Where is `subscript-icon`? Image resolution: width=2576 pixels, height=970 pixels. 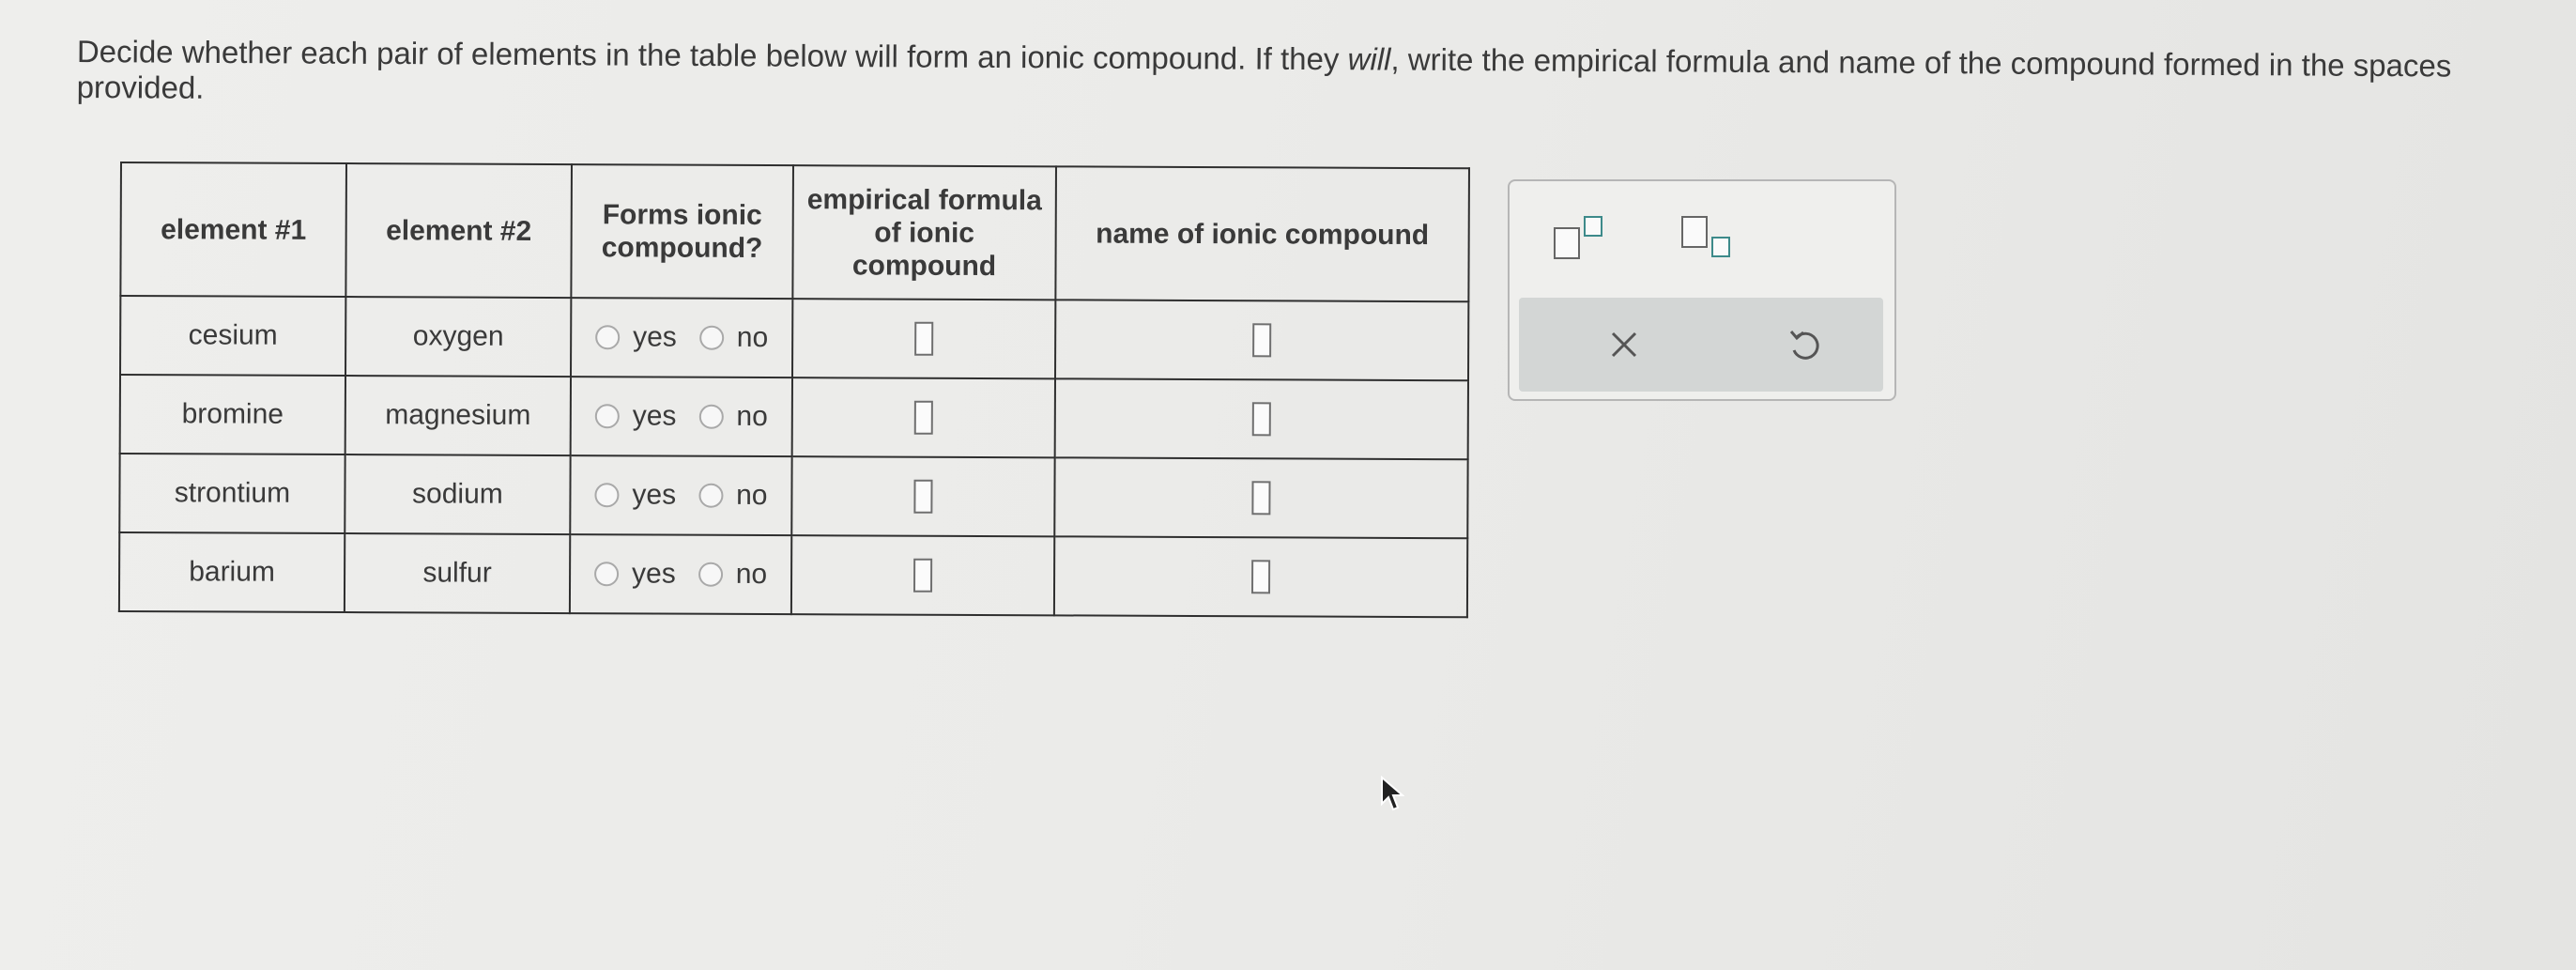 subscript-icon is located at coordinates (1709, 238).